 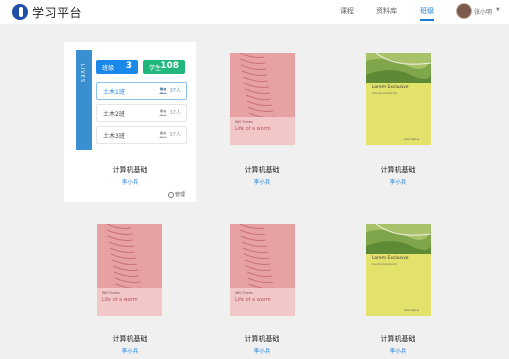 I want to click on stat-classes-badge: 班级 3, so click(x=117, y=67).